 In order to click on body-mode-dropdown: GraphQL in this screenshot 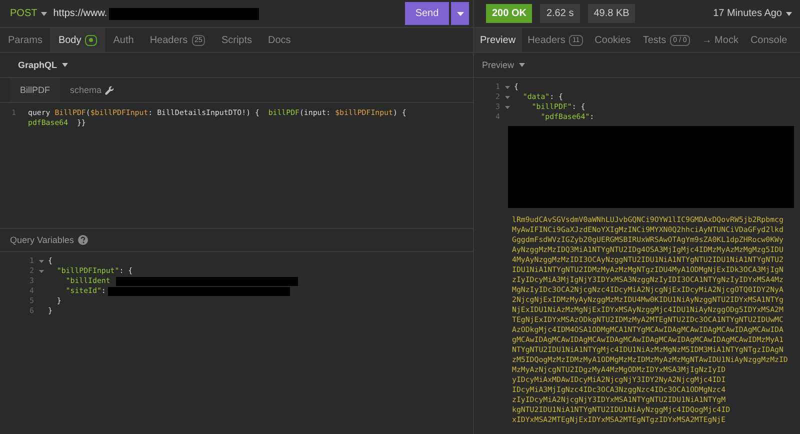, I will do `click(38, 65)`.